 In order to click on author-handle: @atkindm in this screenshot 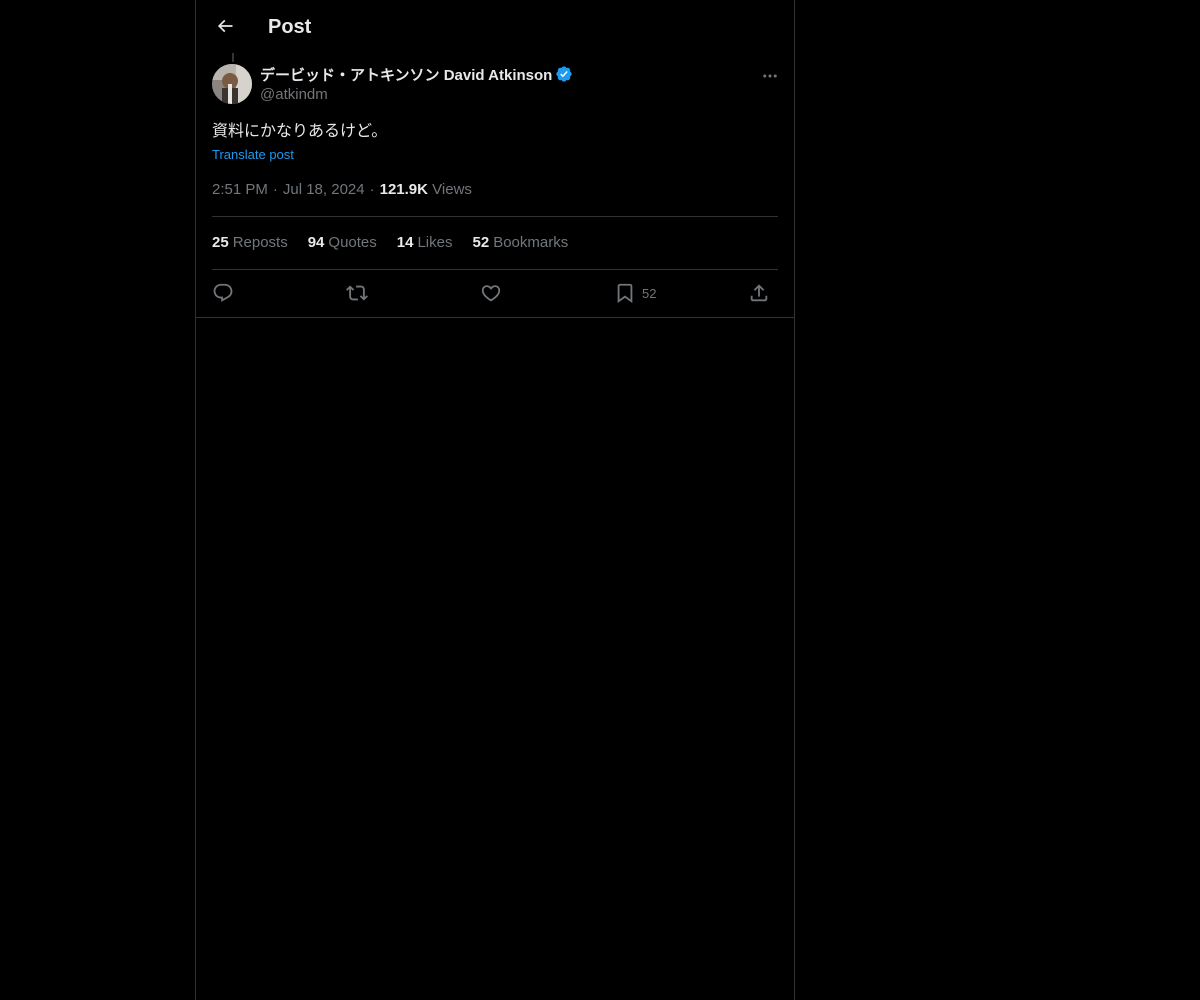, I will do `click(416, 95)`.